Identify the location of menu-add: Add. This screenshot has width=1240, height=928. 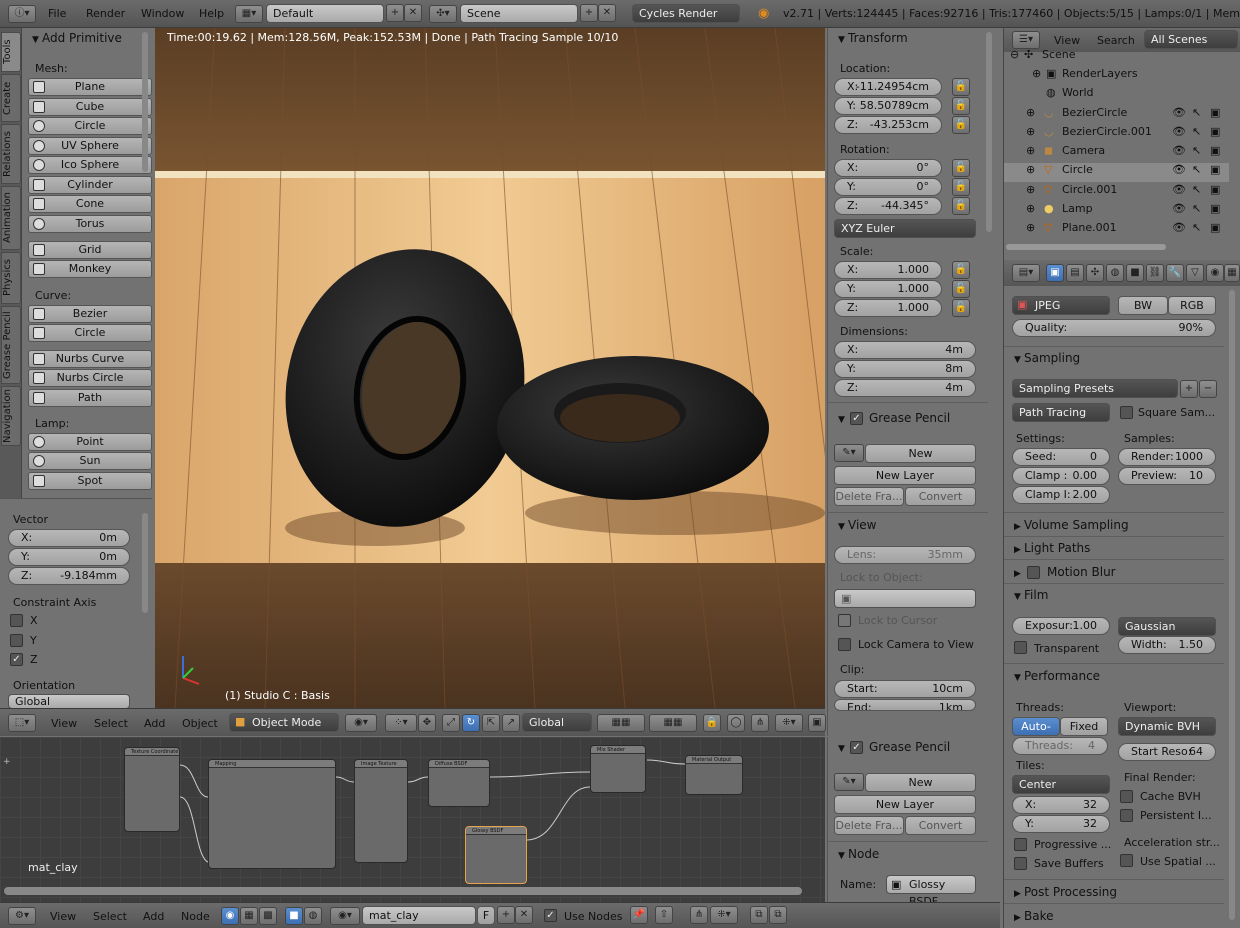
(154, 723).